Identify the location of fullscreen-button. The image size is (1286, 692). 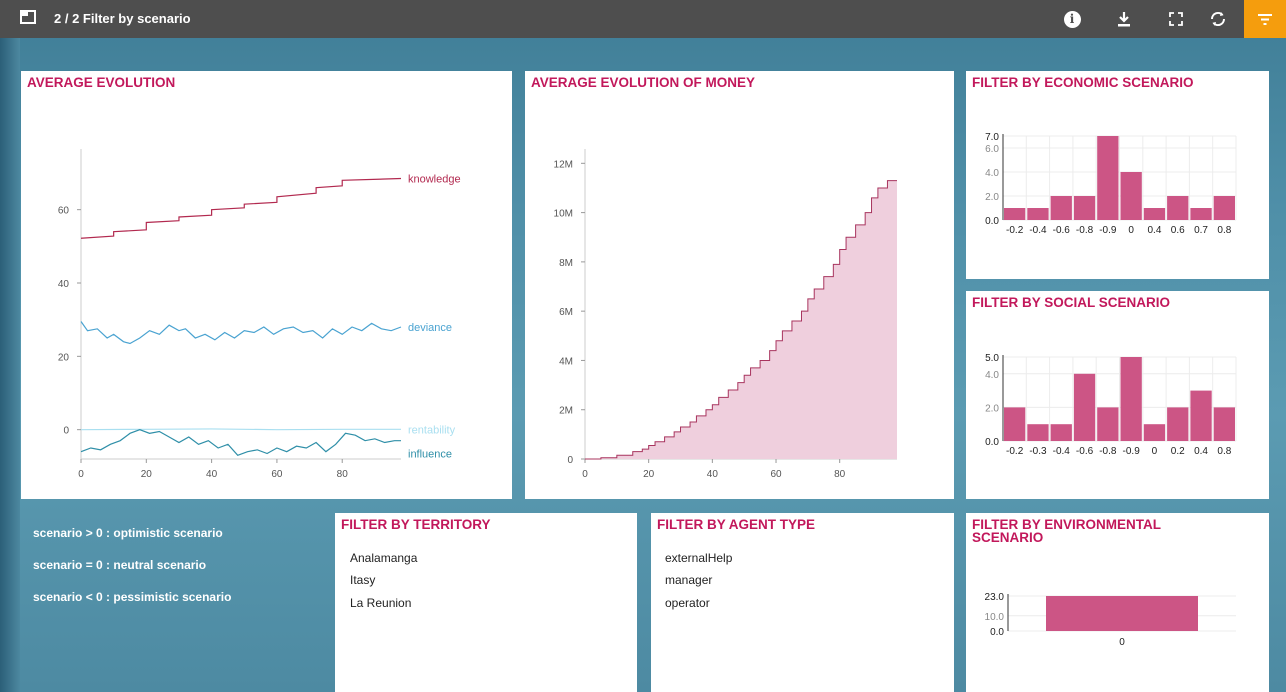
(1176, 19).